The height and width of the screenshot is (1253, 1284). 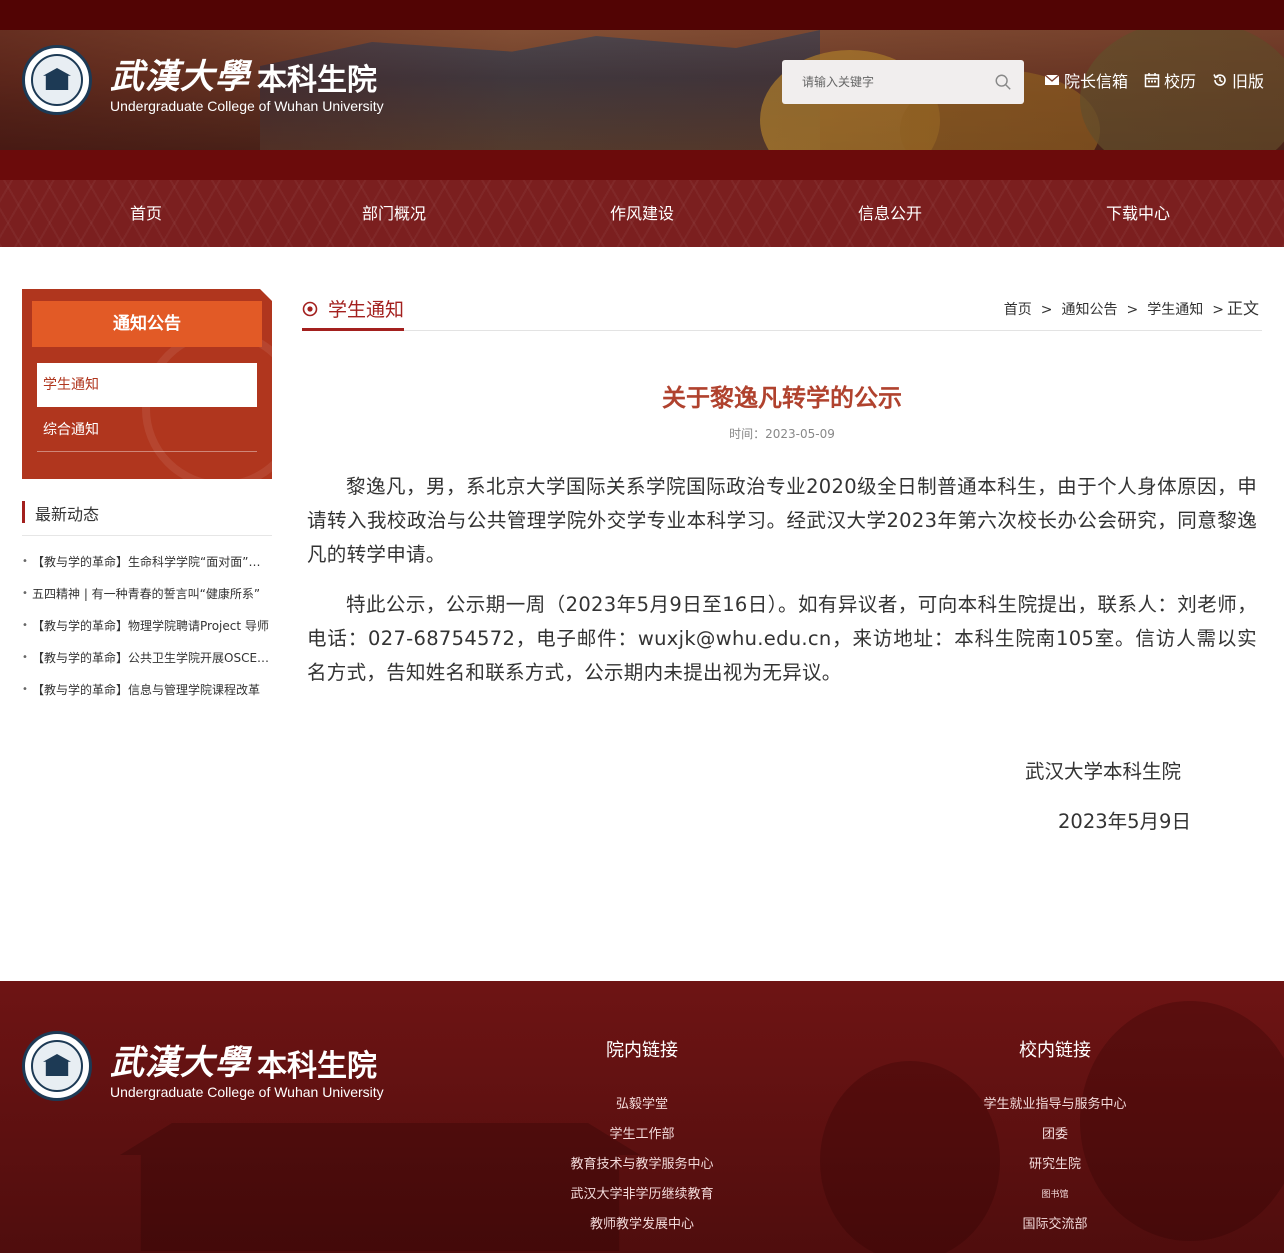 What do you see at coordinates (146, 213) in the screenshot?
I see `nav-item-home: 首页` at bounding box center [146, 213].